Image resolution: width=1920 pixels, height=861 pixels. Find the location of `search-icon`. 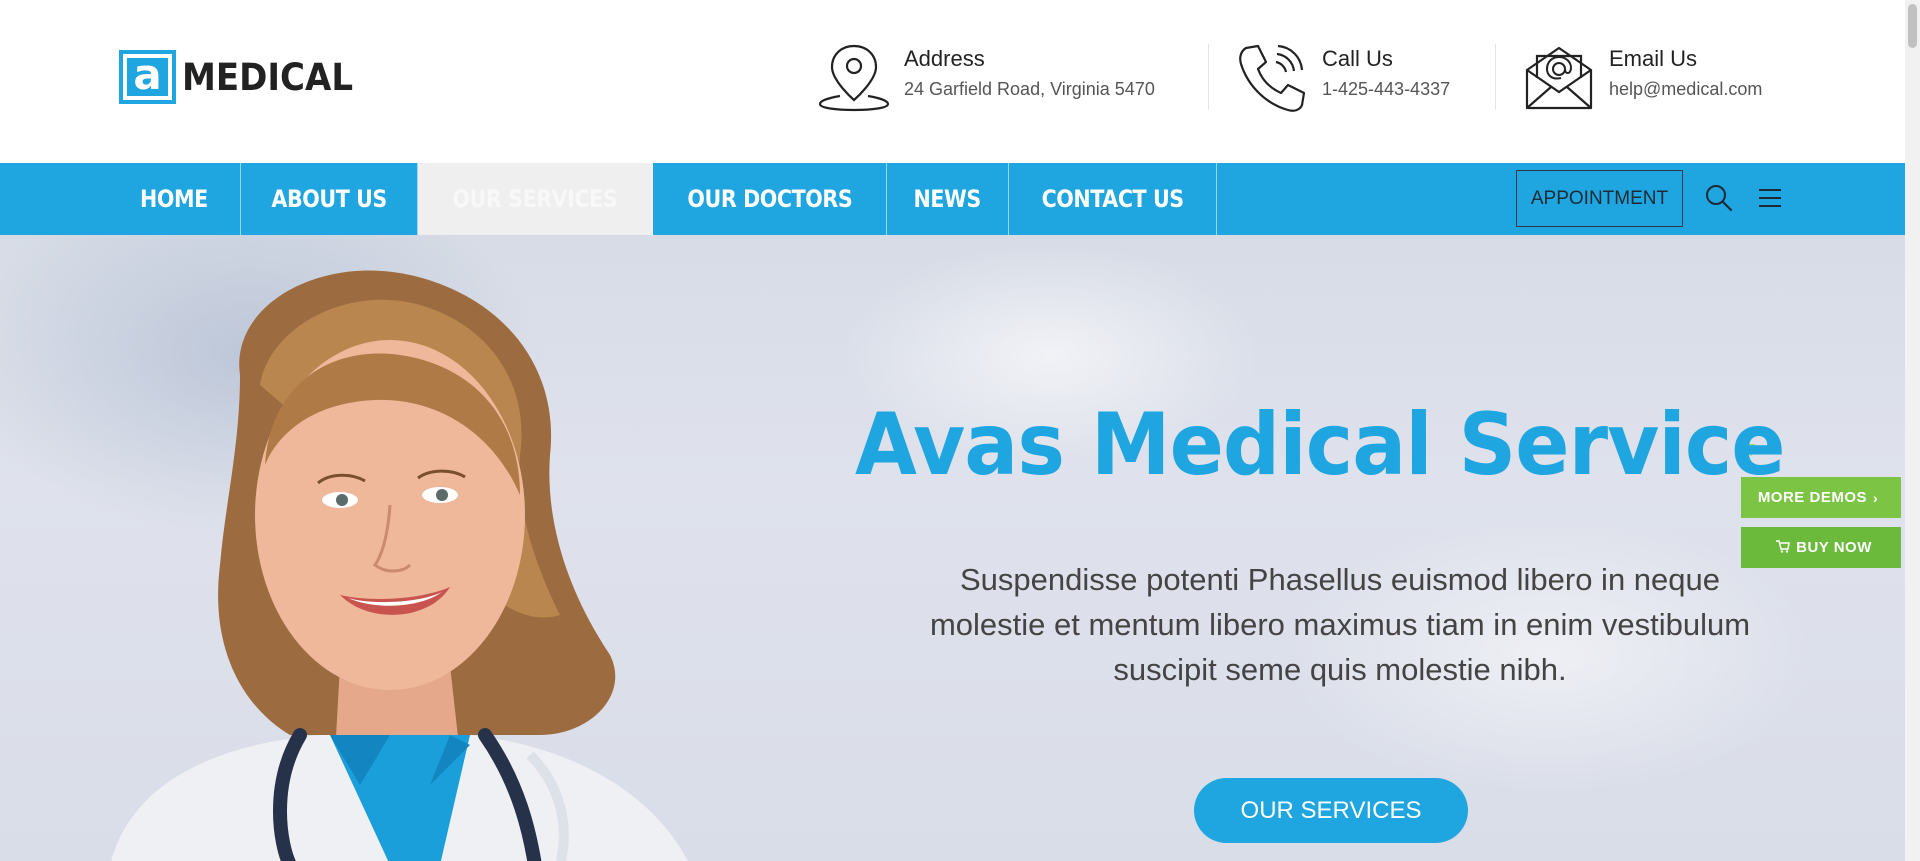

search-icon is located at coordinates (1719, 200).